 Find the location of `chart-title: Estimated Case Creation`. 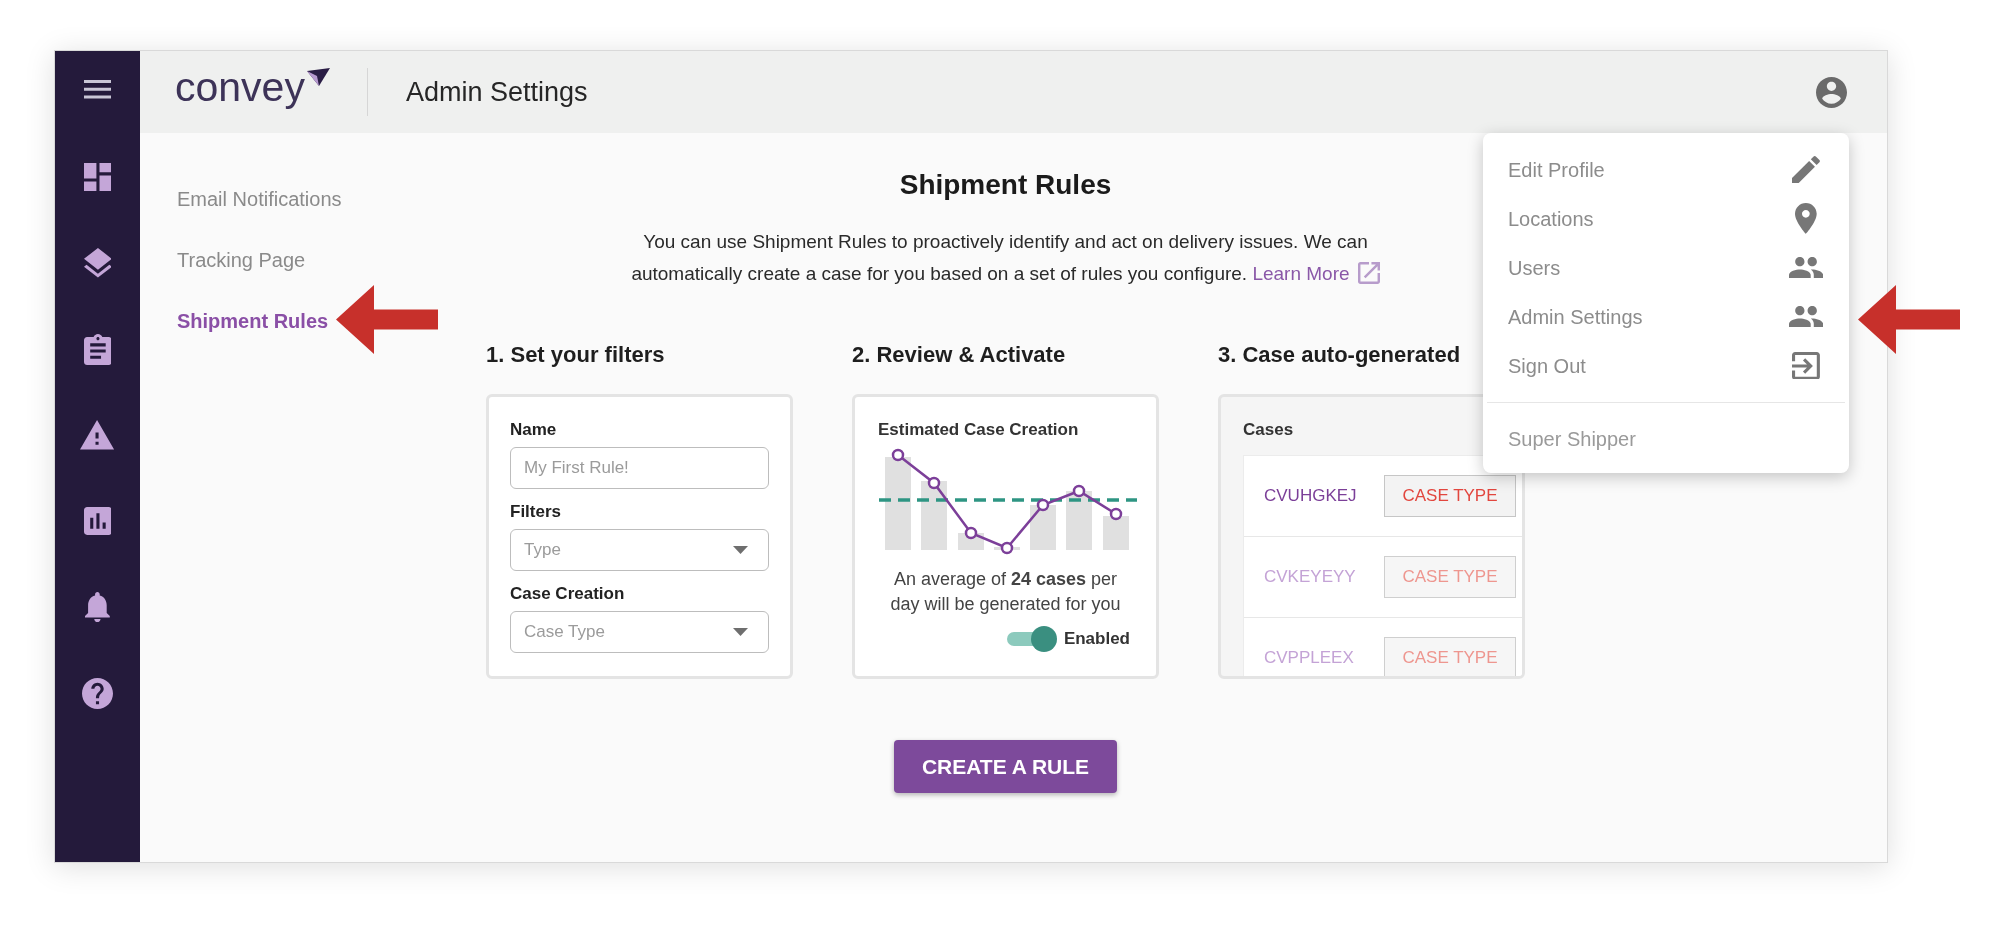

chart-title: Estimated Case Creation is located at coordinates (978, 430).